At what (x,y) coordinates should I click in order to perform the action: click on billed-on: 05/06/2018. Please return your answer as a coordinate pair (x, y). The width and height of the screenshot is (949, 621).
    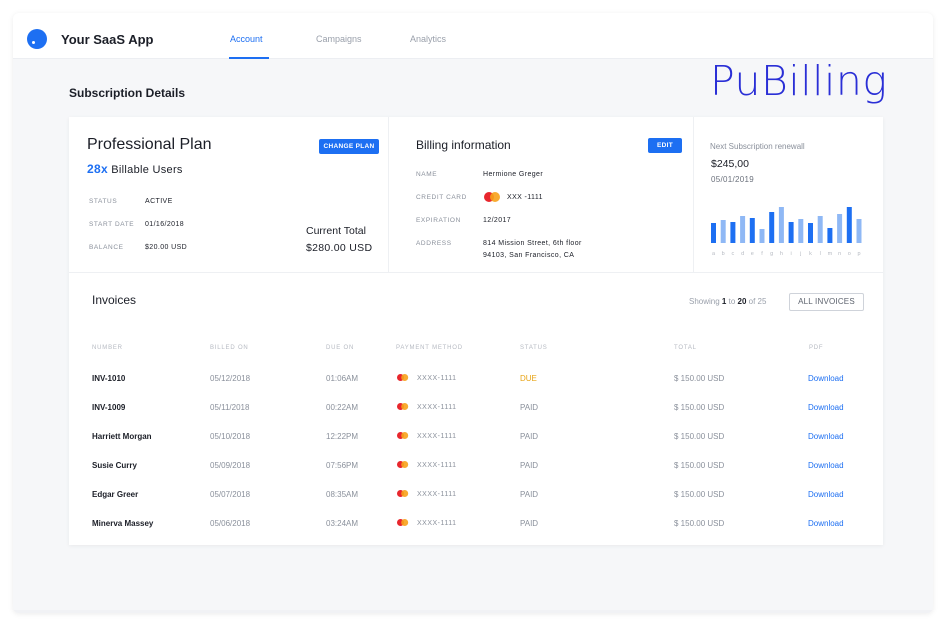
    Looking at the image, I should click on (230, 523).